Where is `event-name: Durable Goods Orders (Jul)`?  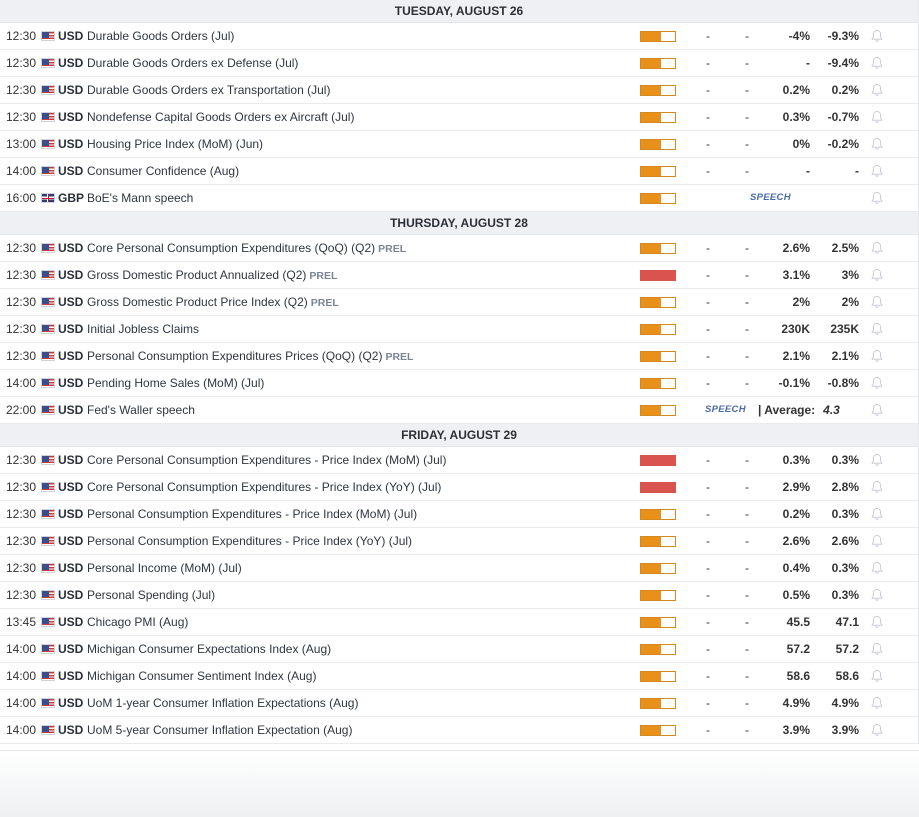 event-name: Durable Goods Orders (Jul) is located at coordinates (357, 36).